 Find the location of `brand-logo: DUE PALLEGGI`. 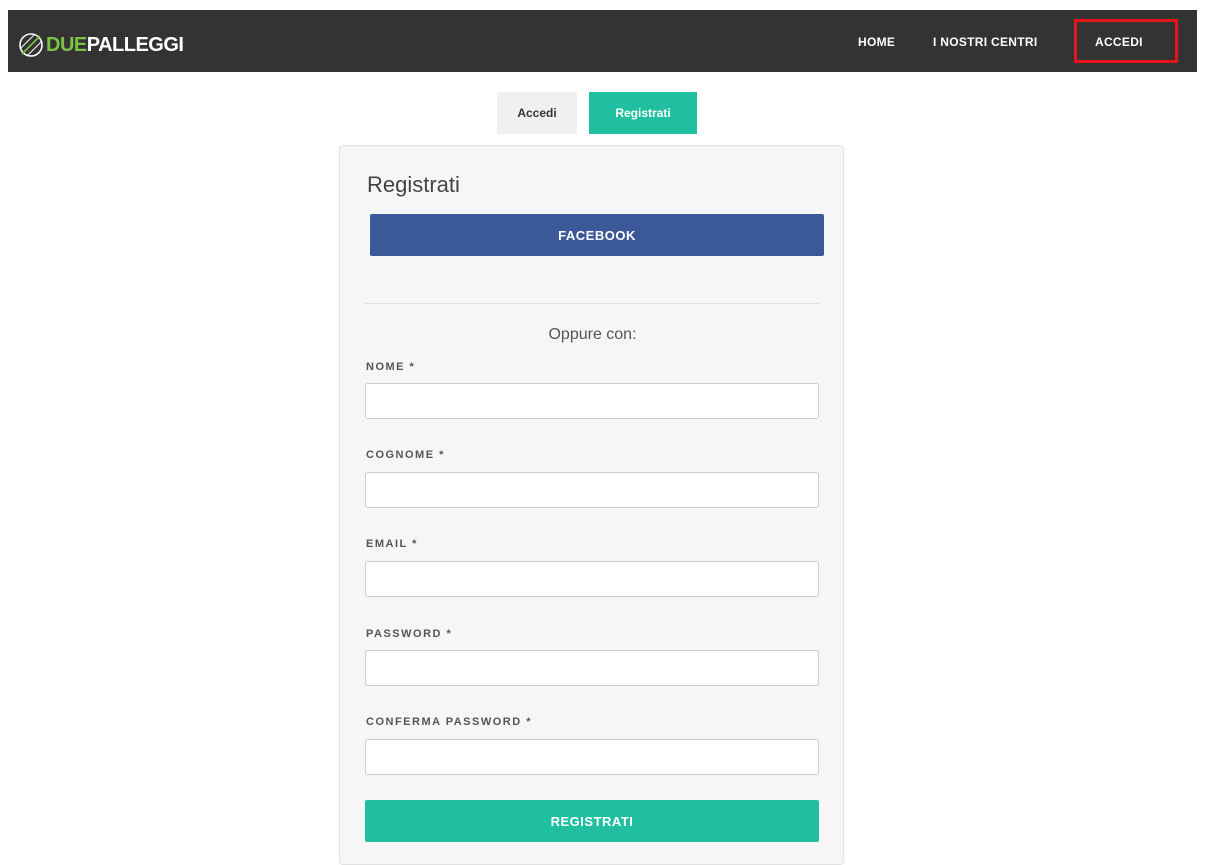

brand-logo: DUE PALLEGGI is located at coordinates (101, 45).